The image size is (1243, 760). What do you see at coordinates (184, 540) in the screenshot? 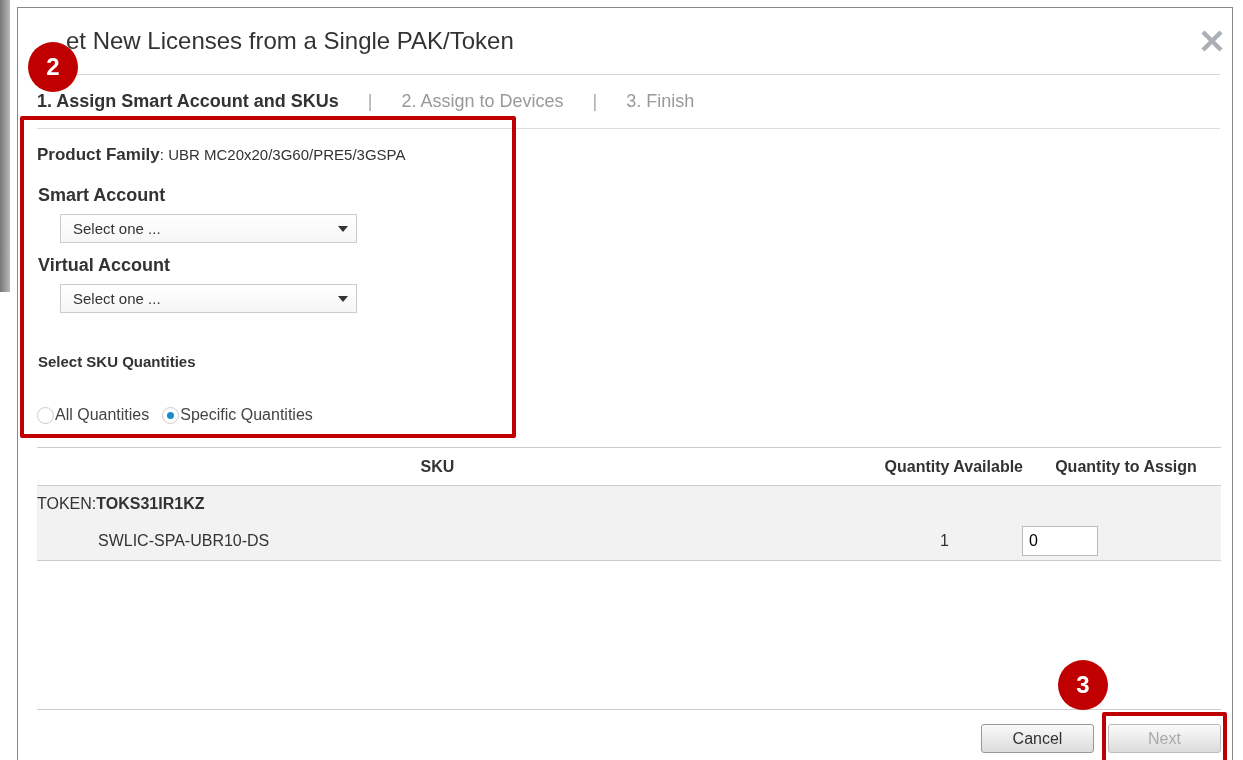
I see `sku-cell: SWLIC-SPA-UBR10-DS` at bounding box center [184, 540].